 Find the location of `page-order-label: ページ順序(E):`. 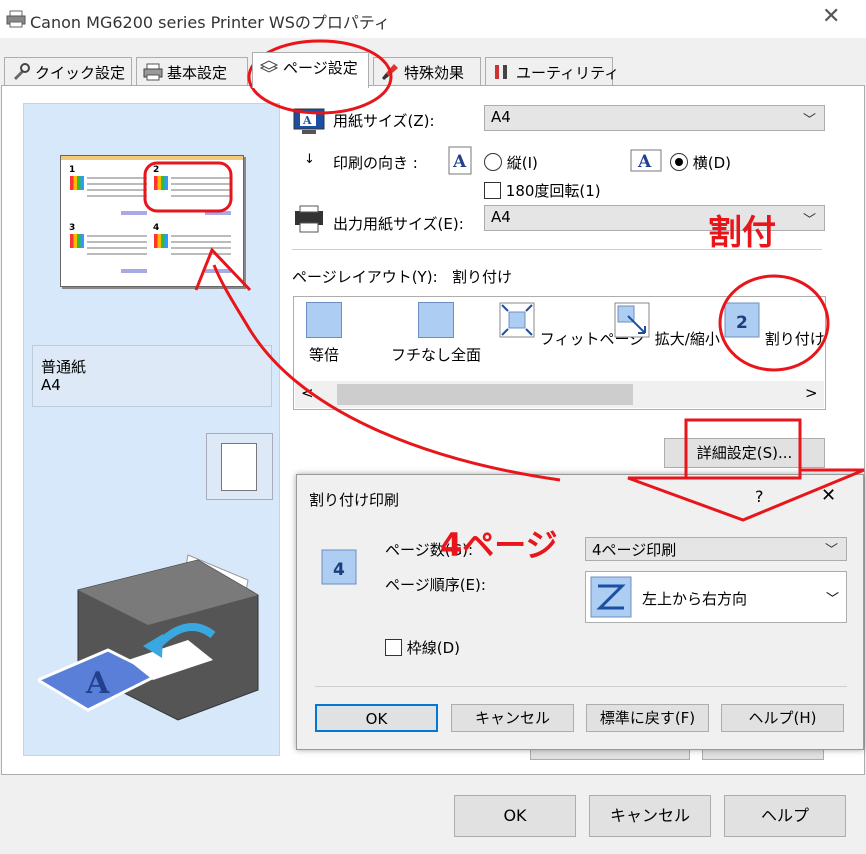

page-order-label: ページ順序(E): is located at coordinates (435, 585).